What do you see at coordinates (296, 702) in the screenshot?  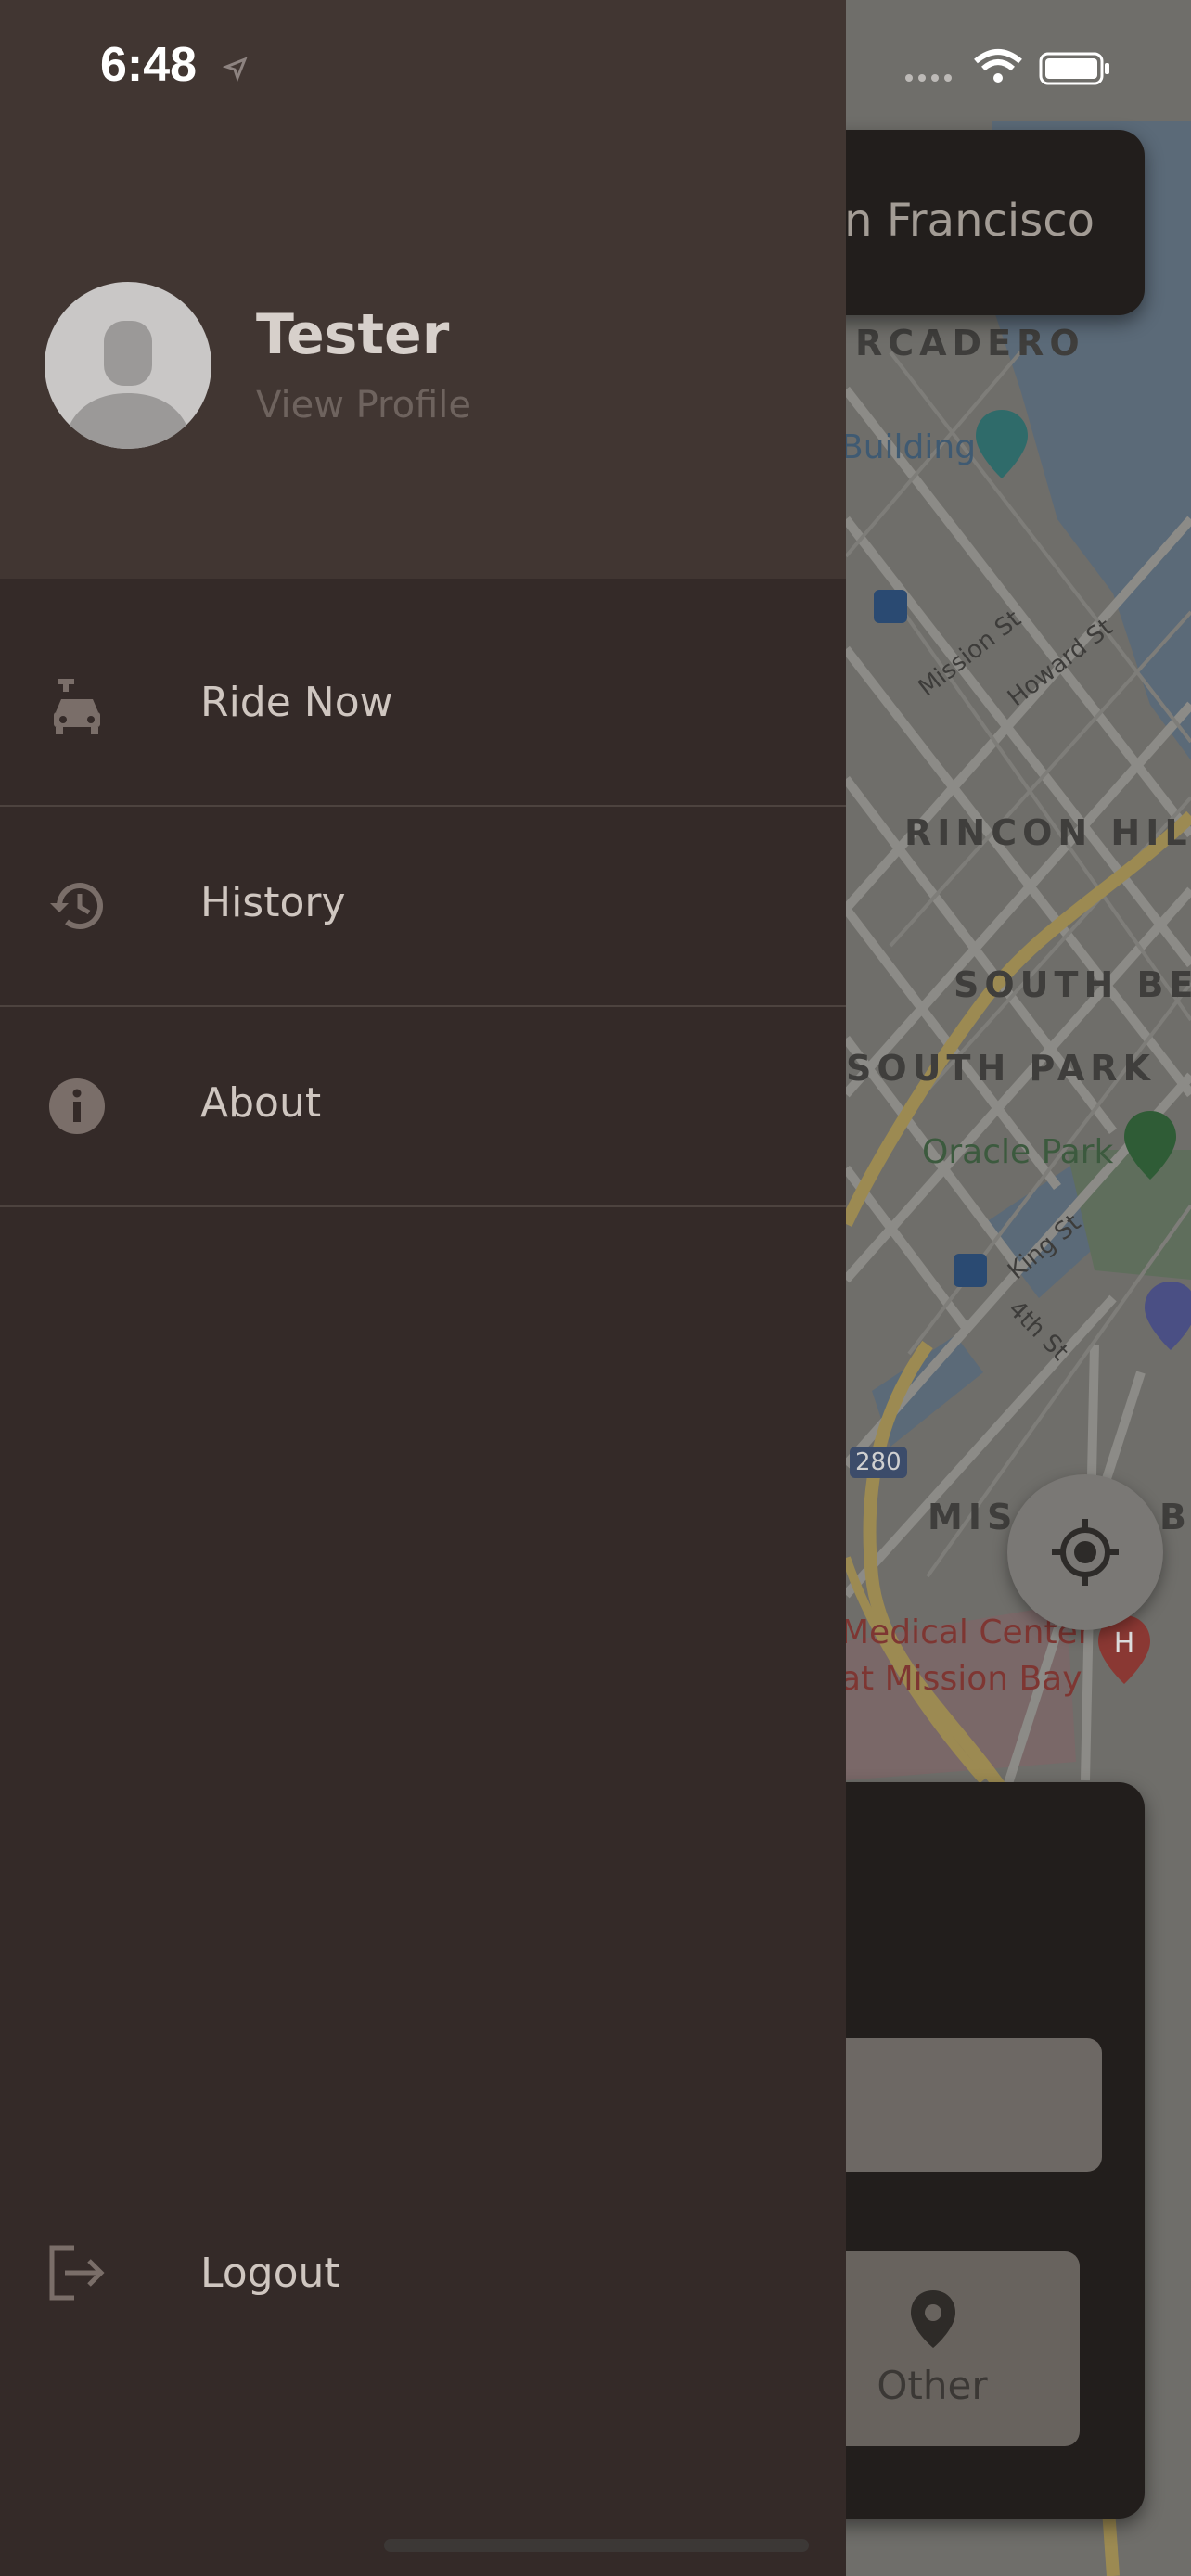 I see `menu-item-label: Ride Now` at bounding box center [296, 702].